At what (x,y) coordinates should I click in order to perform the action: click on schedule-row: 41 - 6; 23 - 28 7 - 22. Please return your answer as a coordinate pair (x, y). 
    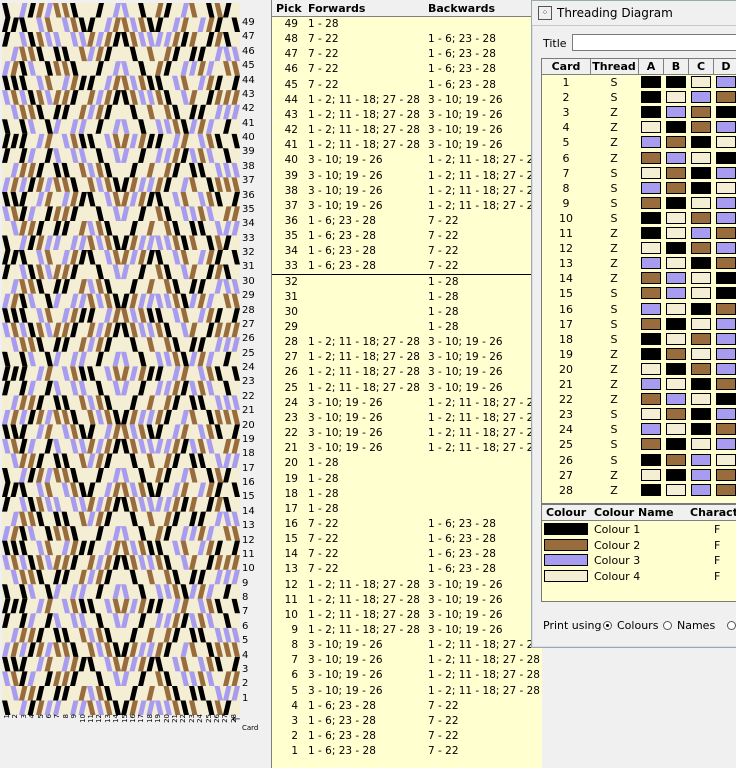
    Looking at the image, I should click on (407, 706).